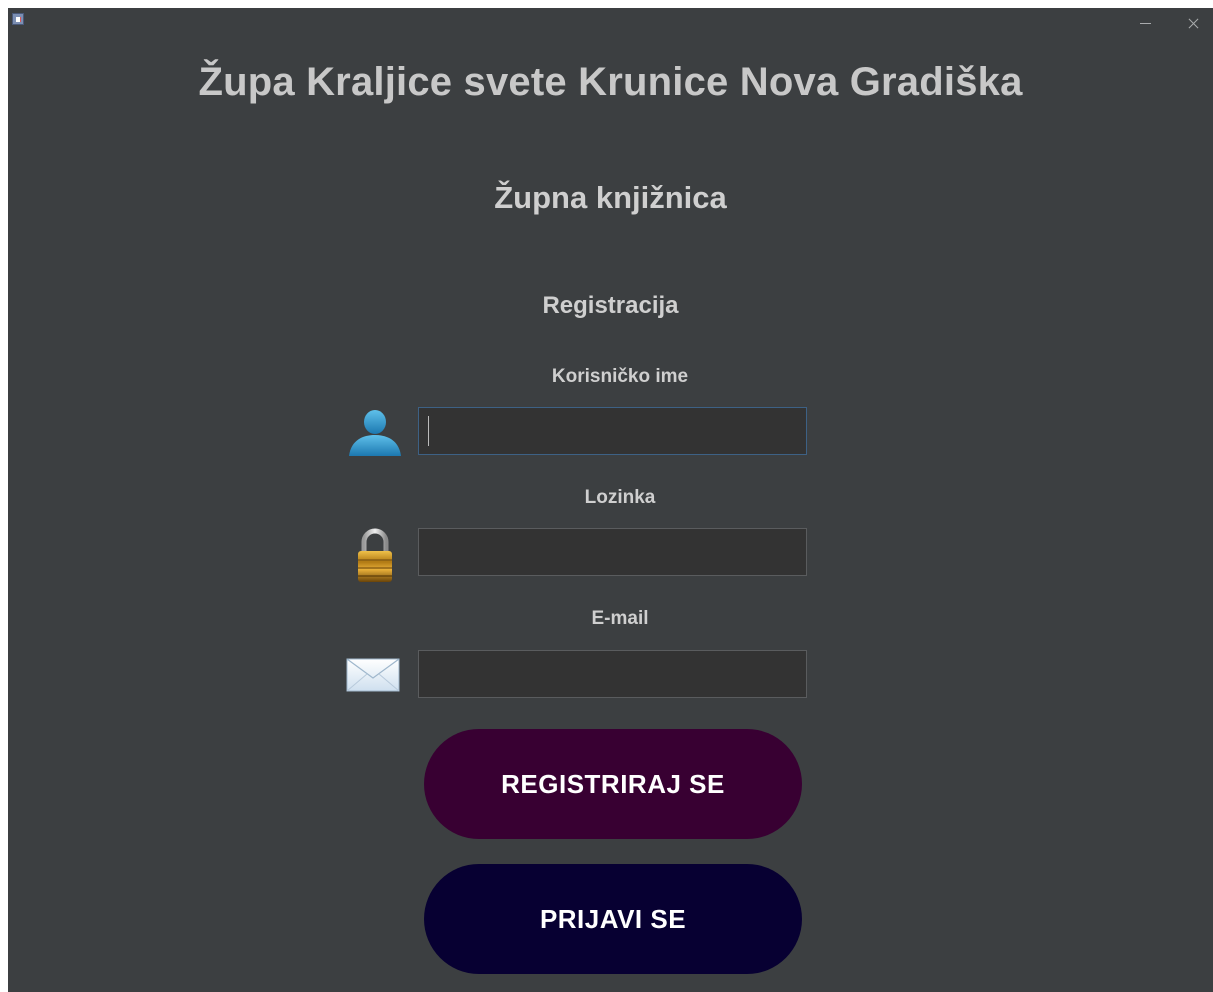  Describe the element at coordinates (620, 618) in the screenshot. I see `email-label: E-mail` at that location.